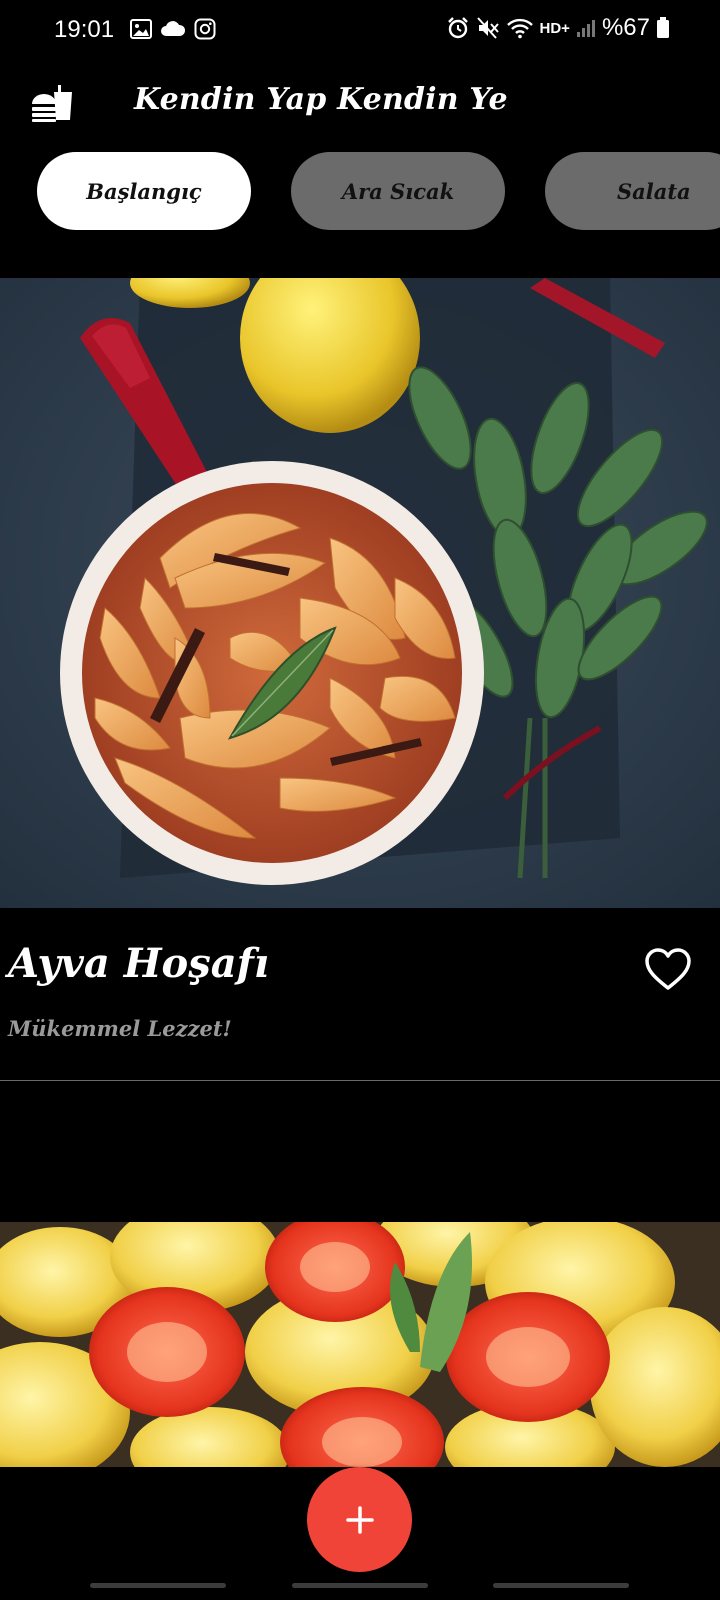 This screenshot has height=1600, width=720. Describe the element at coordinates (158, 1585) in the screenshot. I see `nav-handle-left` at that location.